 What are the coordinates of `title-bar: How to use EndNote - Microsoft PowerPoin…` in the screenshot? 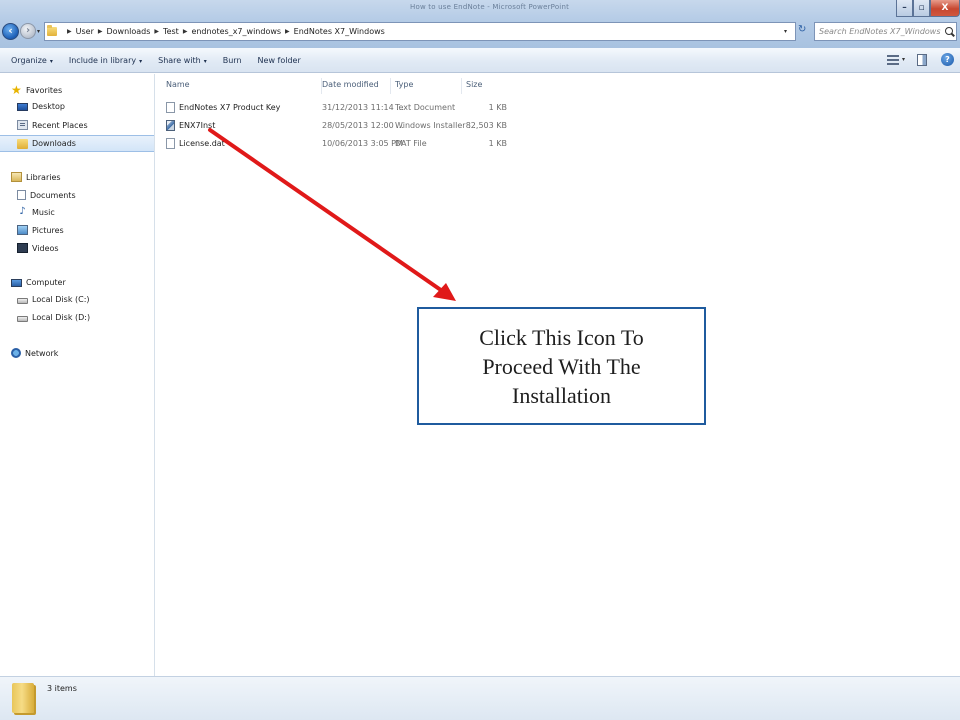 It's located at (480, 24).